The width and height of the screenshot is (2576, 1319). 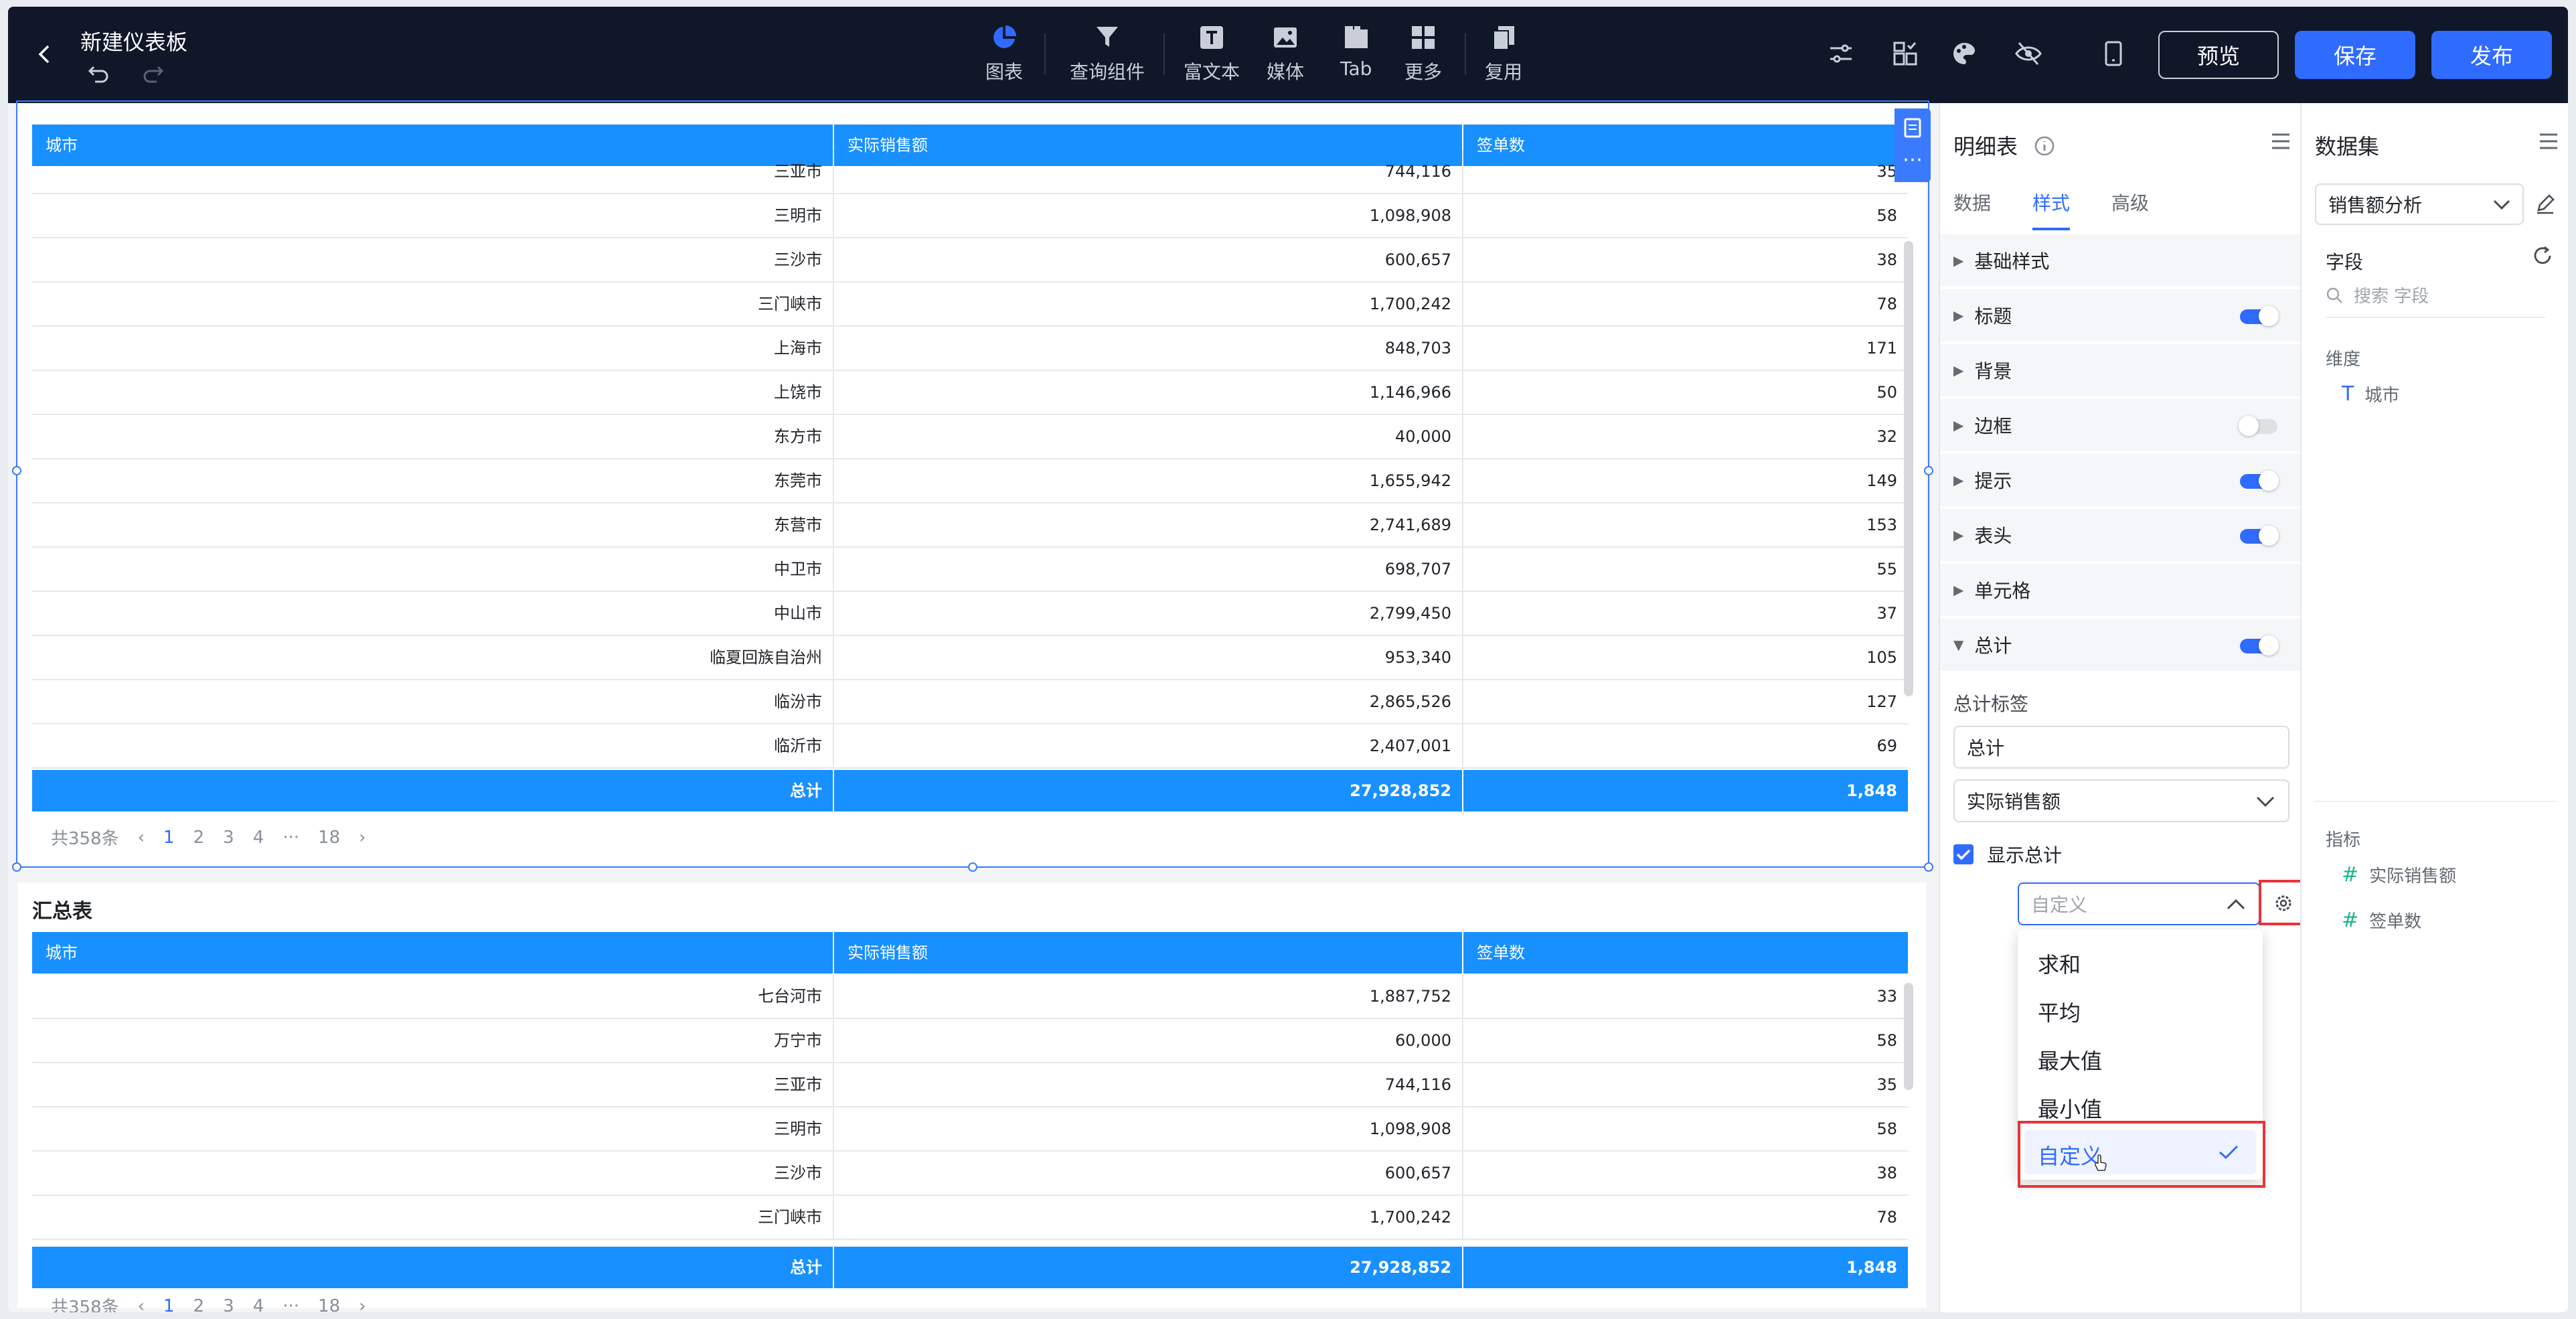 What do you see at coordinates (1964, 854) in the screenshot?
I see `show-total-checkbox` at bounding box center [1964, 854].